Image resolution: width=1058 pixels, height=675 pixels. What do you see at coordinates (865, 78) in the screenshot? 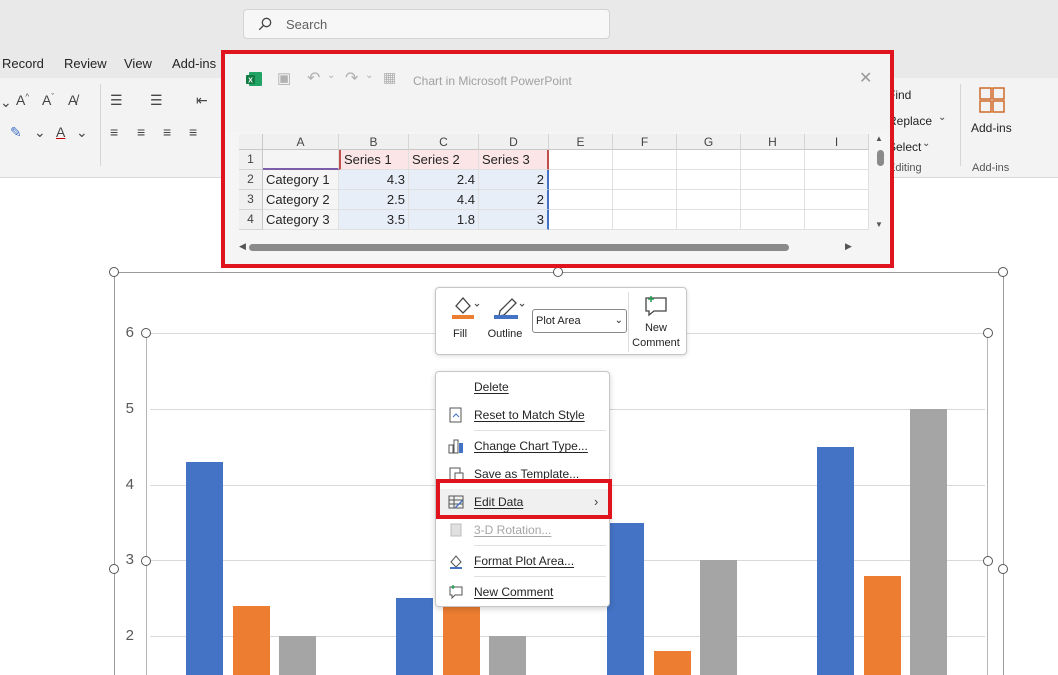
I see `close-icon: ✕` at bounding box center [865, 78].